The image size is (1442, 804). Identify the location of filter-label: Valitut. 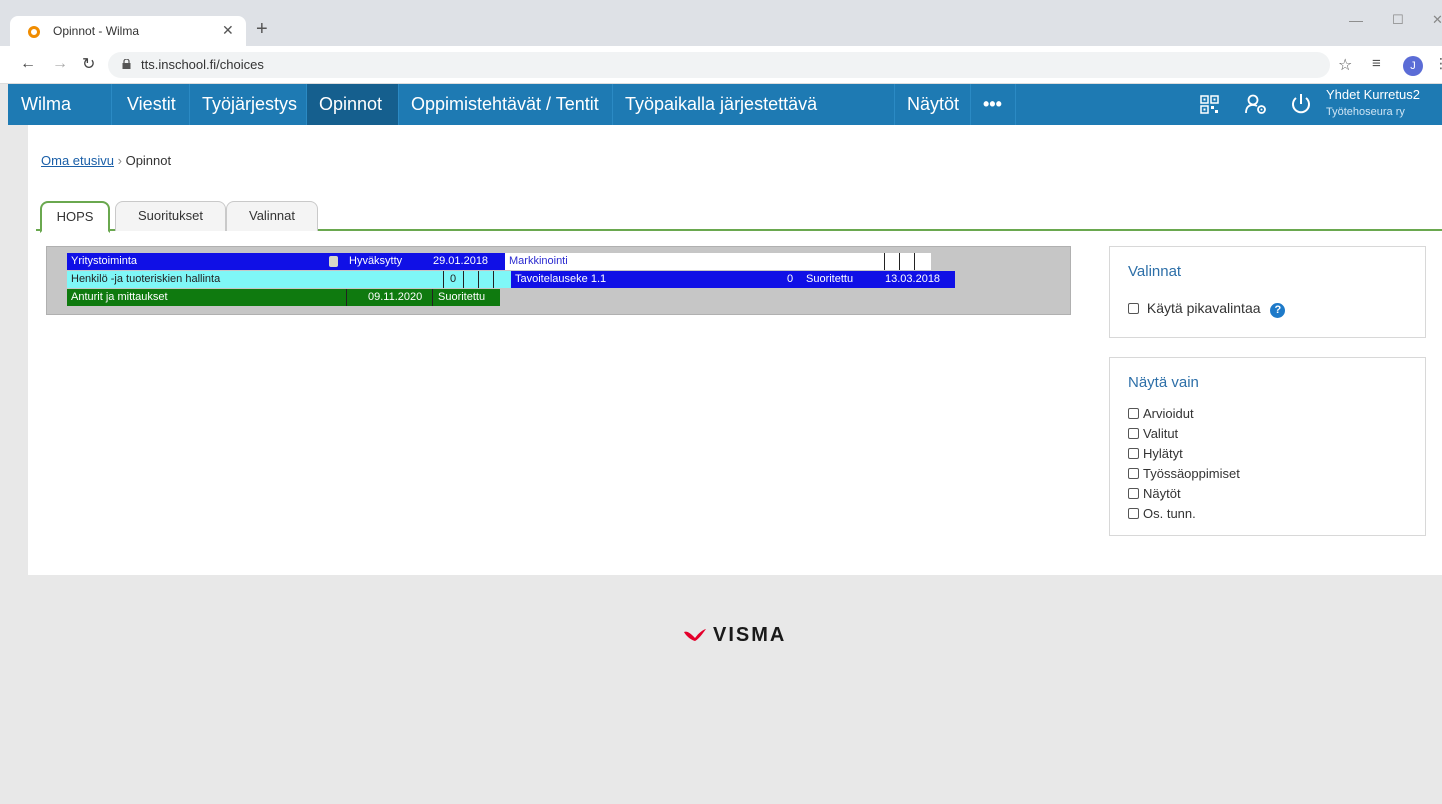
(1161, 433).